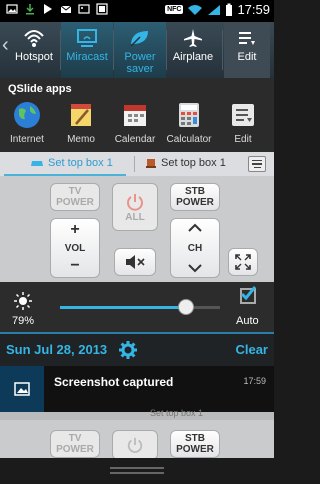 The height and width of the screenshot is (484, 320). I want to click on qslide-app-calculator: Calculator, so click(189, 122).